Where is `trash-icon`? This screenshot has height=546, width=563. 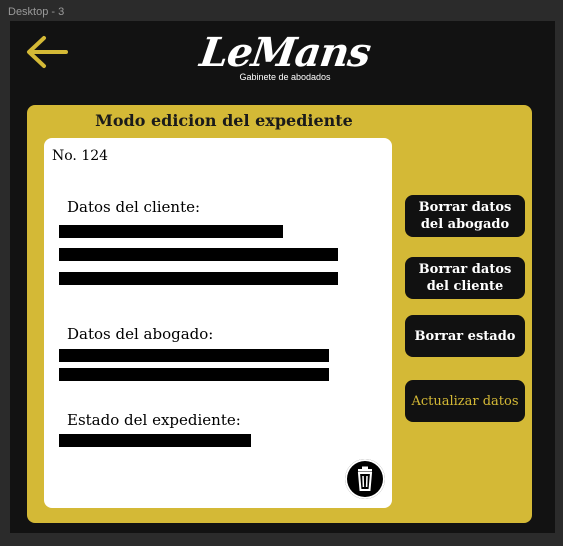 trash-icon is located at coordinates (365, 478).